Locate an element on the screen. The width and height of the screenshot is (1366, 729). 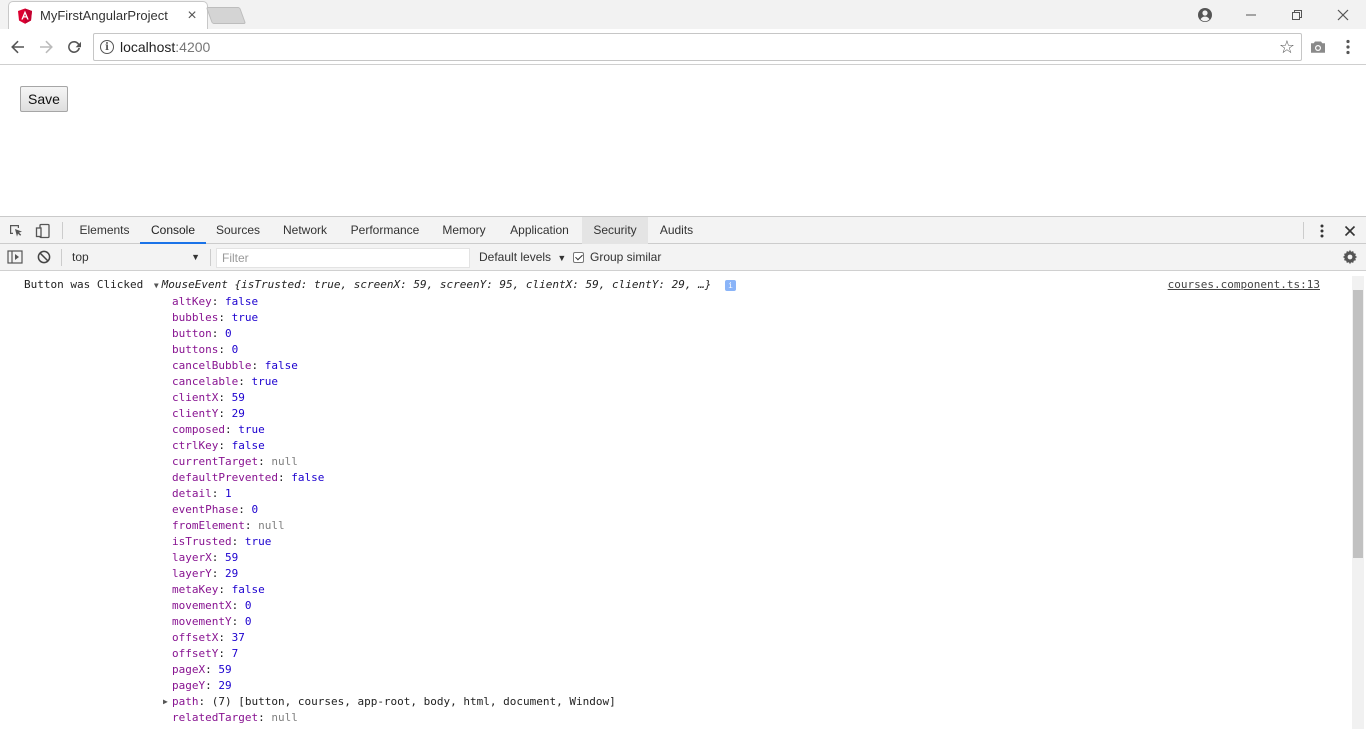
expand-triangle-icon: ▶ is located at coordinates (165, 702).